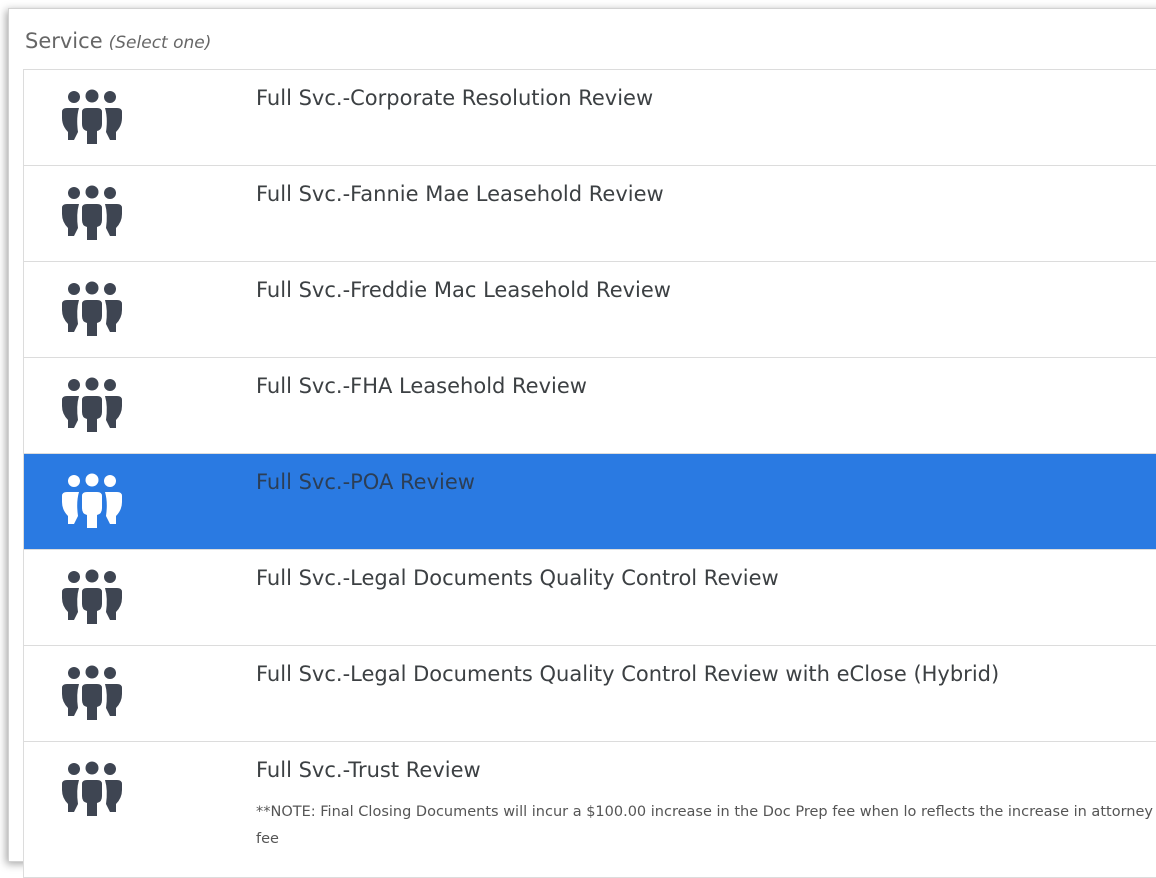 Image resolution: width=1156 pixels, height=878 pixels. Describe the element at coordinates (455, 98) in the screenshot. I see `service-title: Full Svc.-Corporate Resolution Review` at that location.